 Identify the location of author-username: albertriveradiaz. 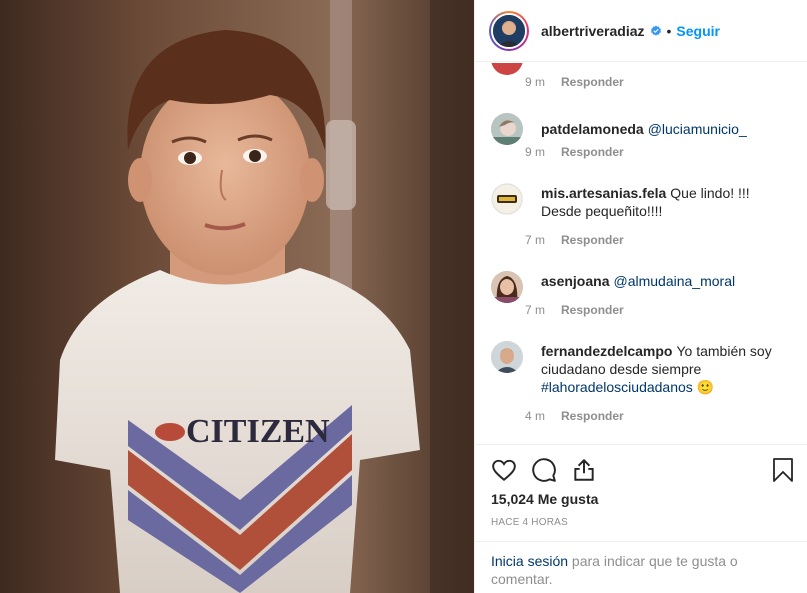
(593, 31).